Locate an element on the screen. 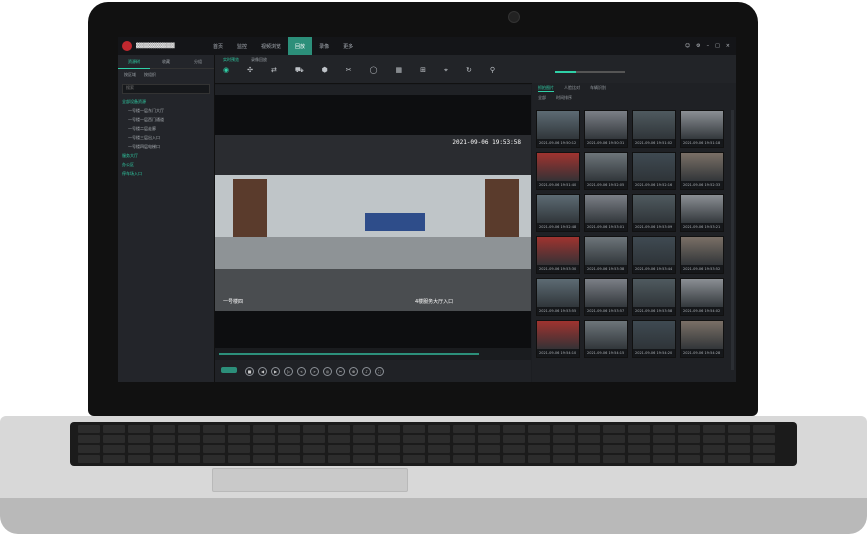  filter-sort: 时间排序 is located at coordinates (564, 98).